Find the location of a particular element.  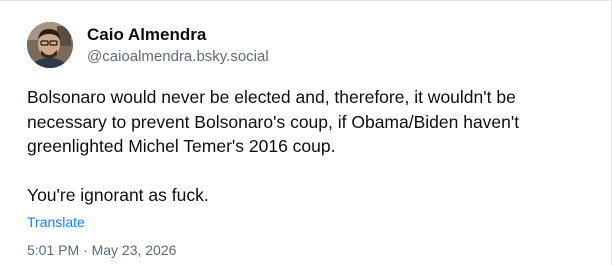

author-names: Caio Almendra @caioalmendra.bsky.social is located at coordinates (178, 45).